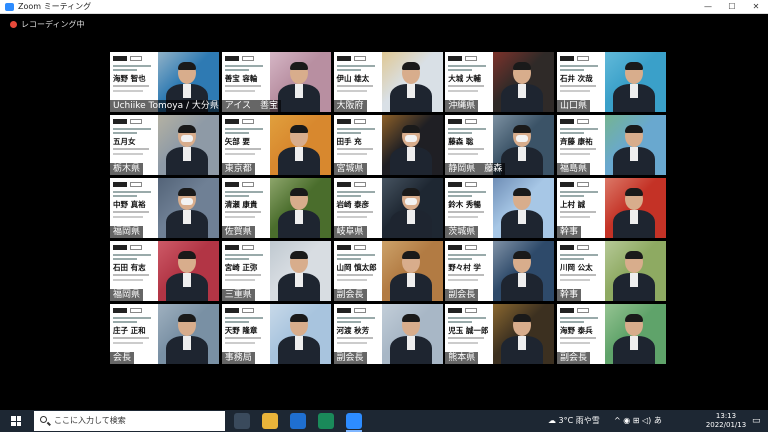  Describe the element at coordinates (349, 141) in the screenshot. I see `participant-name: 田手 充` at that location.